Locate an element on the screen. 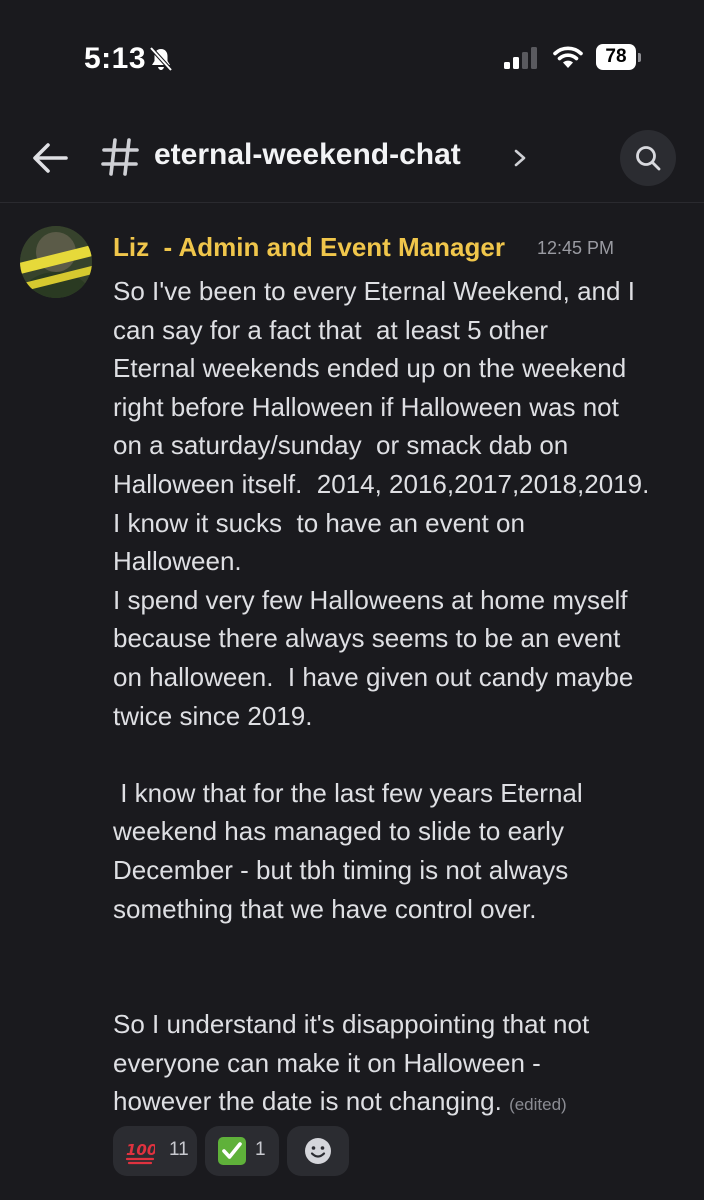  status-bar: 5:13 78 is located at coordinates (352, 55).